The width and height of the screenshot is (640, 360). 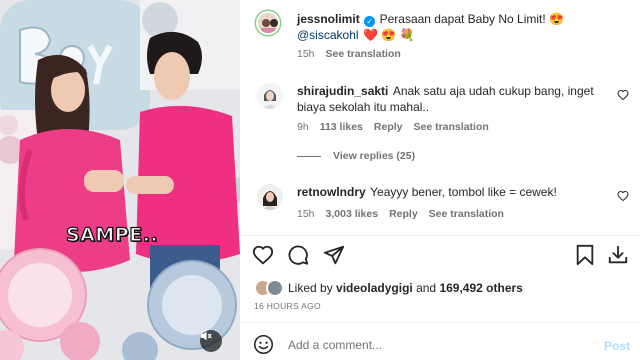 I want to click on author-avatar-image, so click(x=268, y=23).